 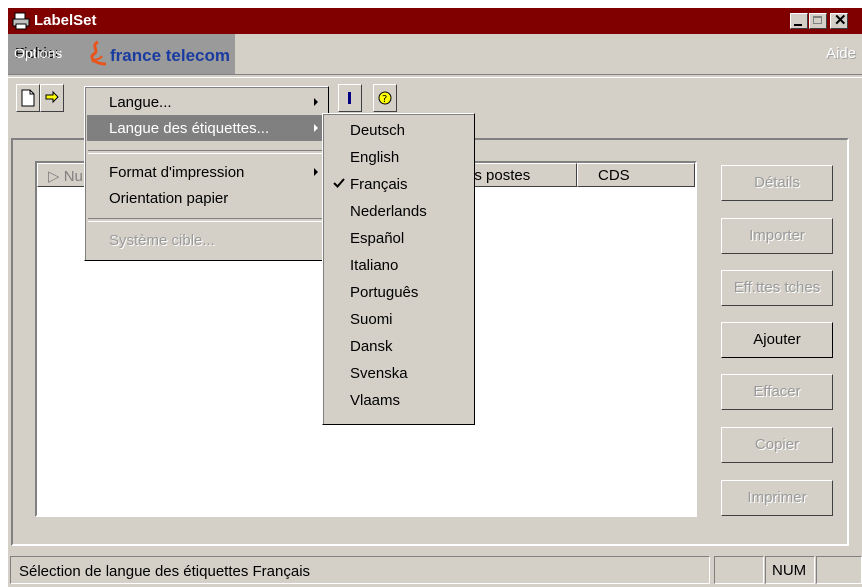 I want to click on menu-options: Options france telecom, so click(x=121, y=54).